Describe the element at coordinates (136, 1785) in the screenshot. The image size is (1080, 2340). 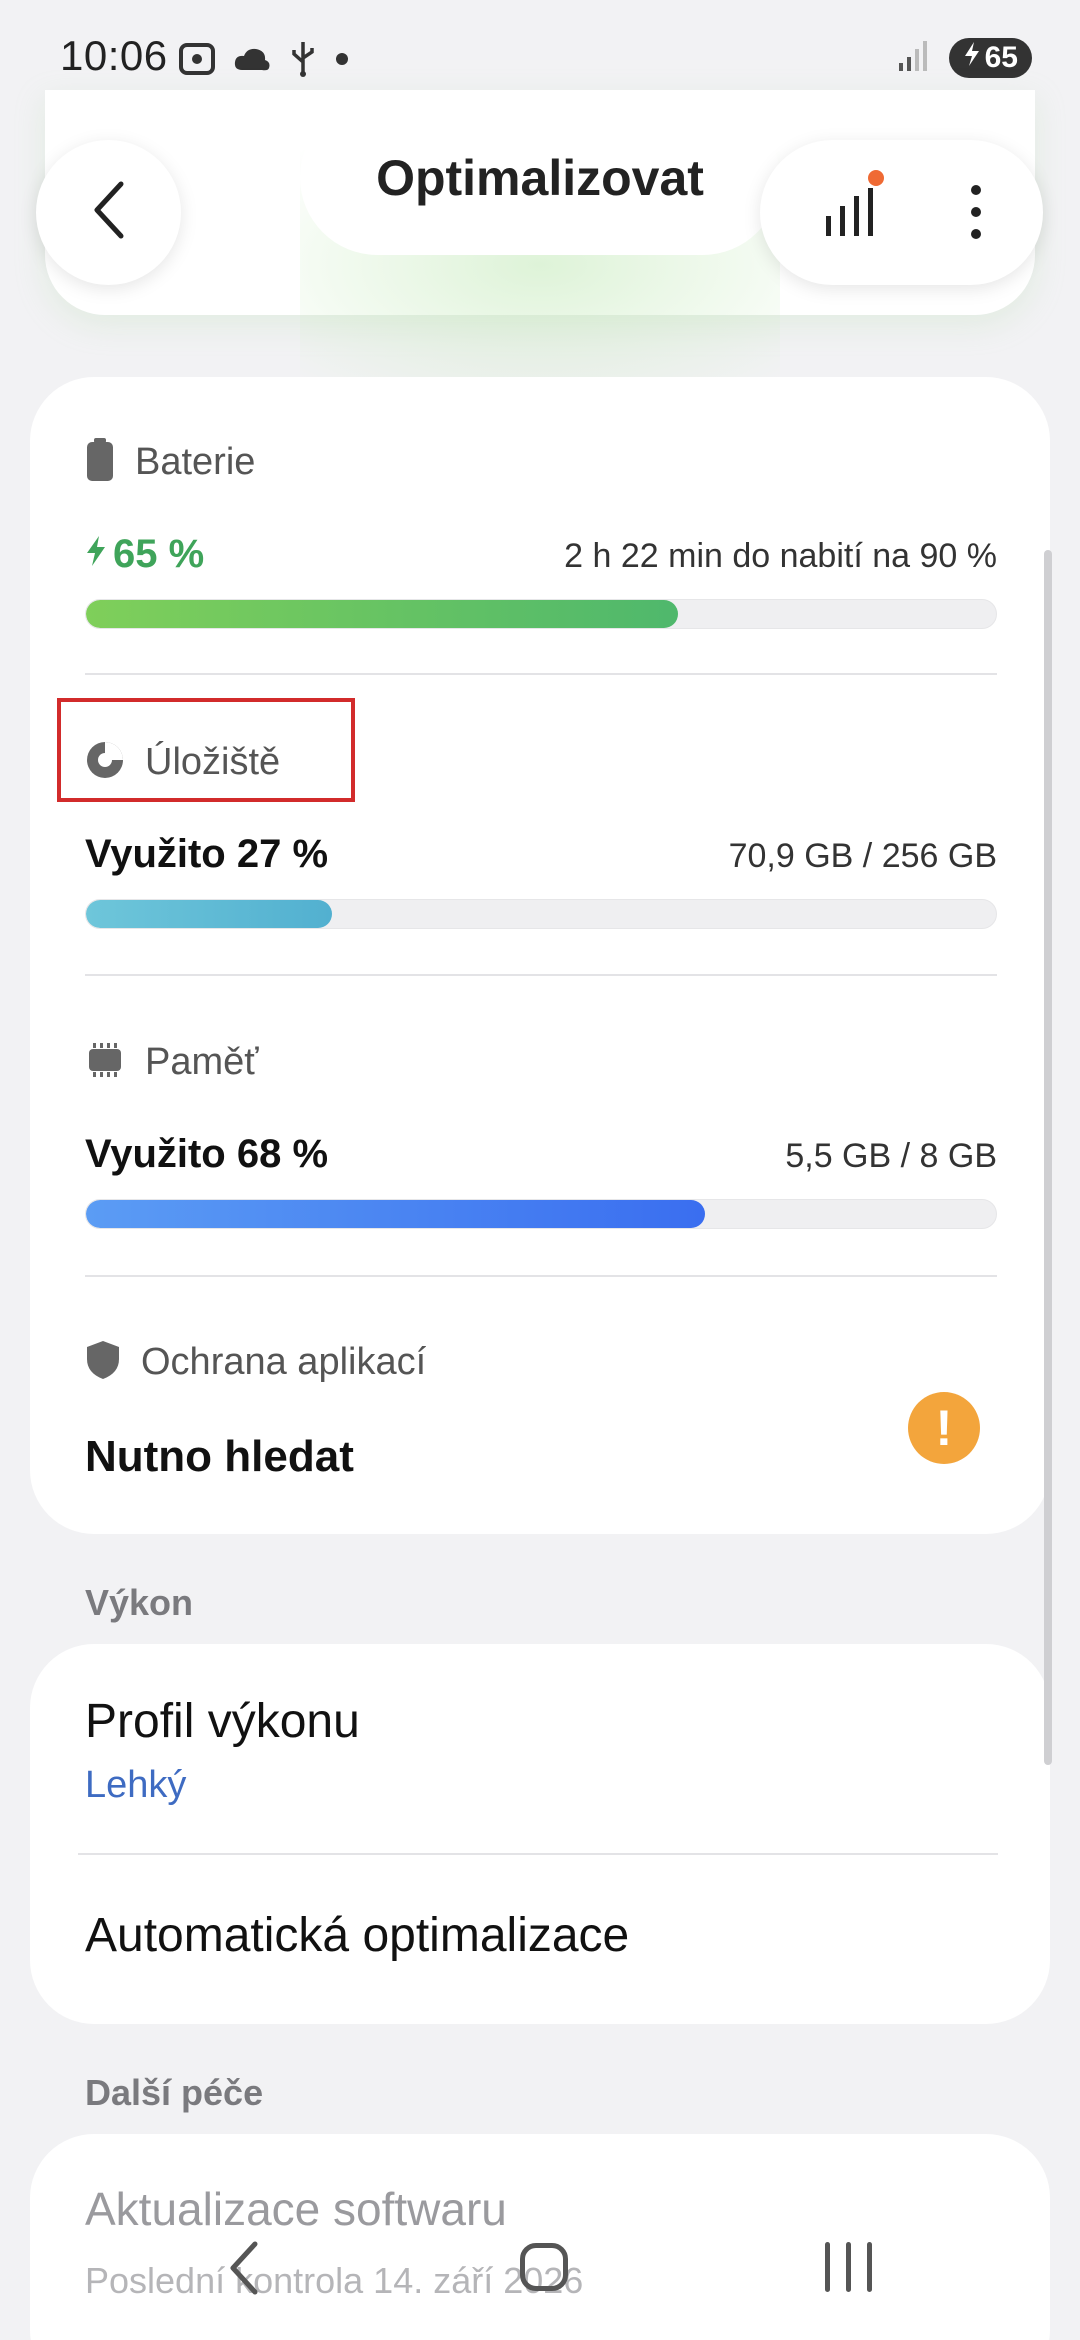
I see `performance-profile-value: Lehký` at that location.